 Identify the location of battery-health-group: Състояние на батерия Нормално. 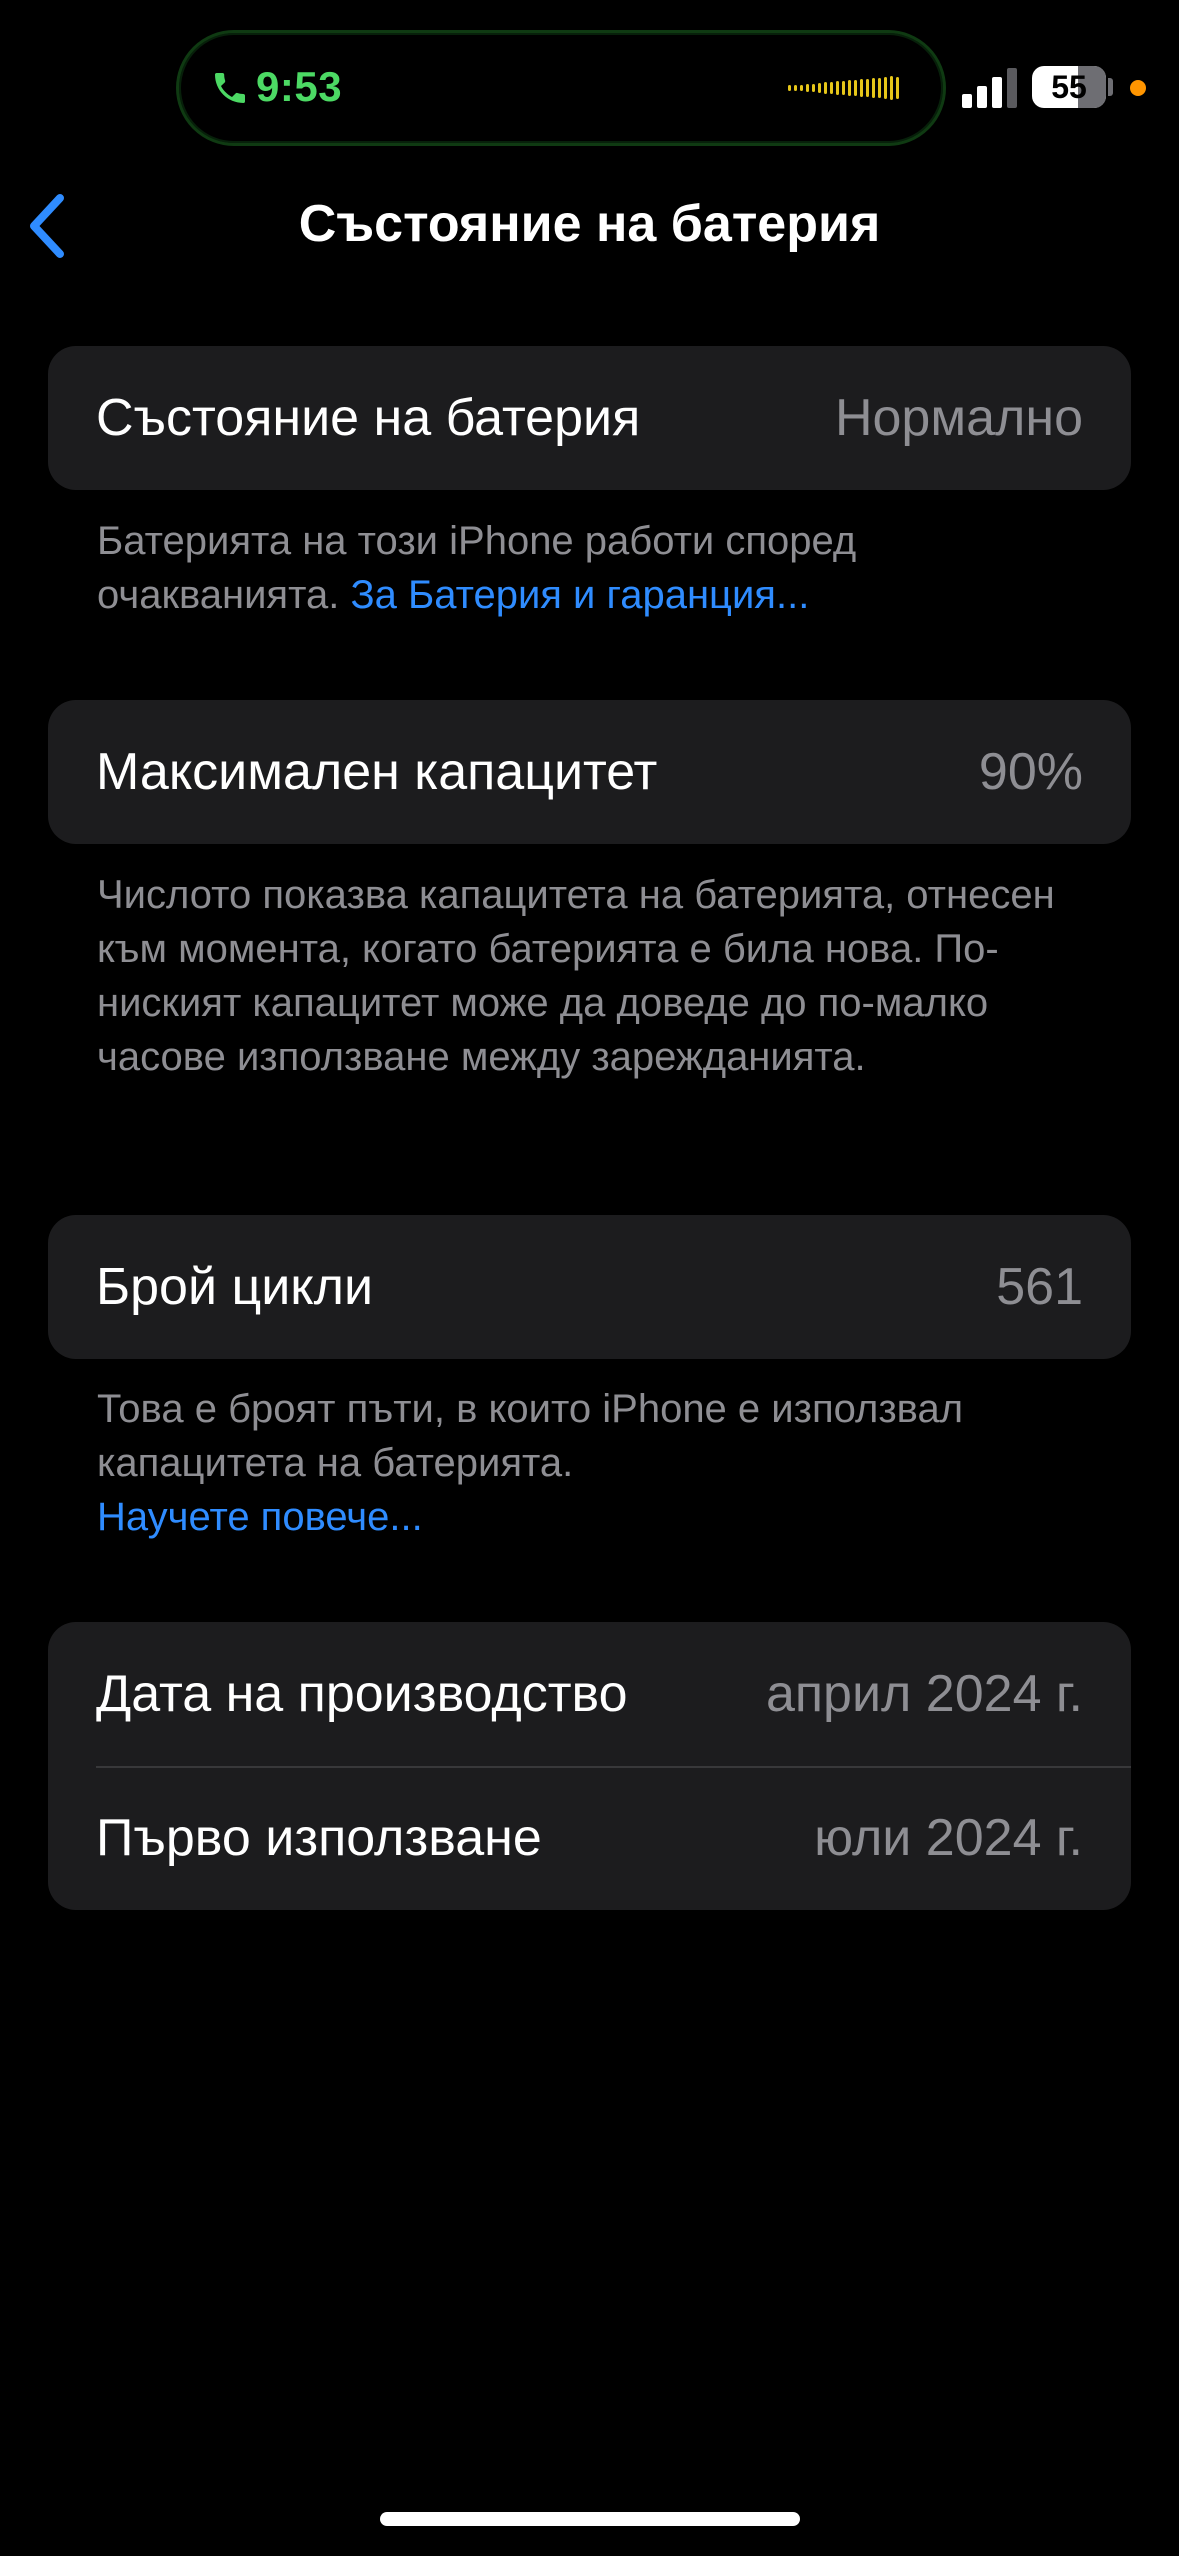
(589, 418).